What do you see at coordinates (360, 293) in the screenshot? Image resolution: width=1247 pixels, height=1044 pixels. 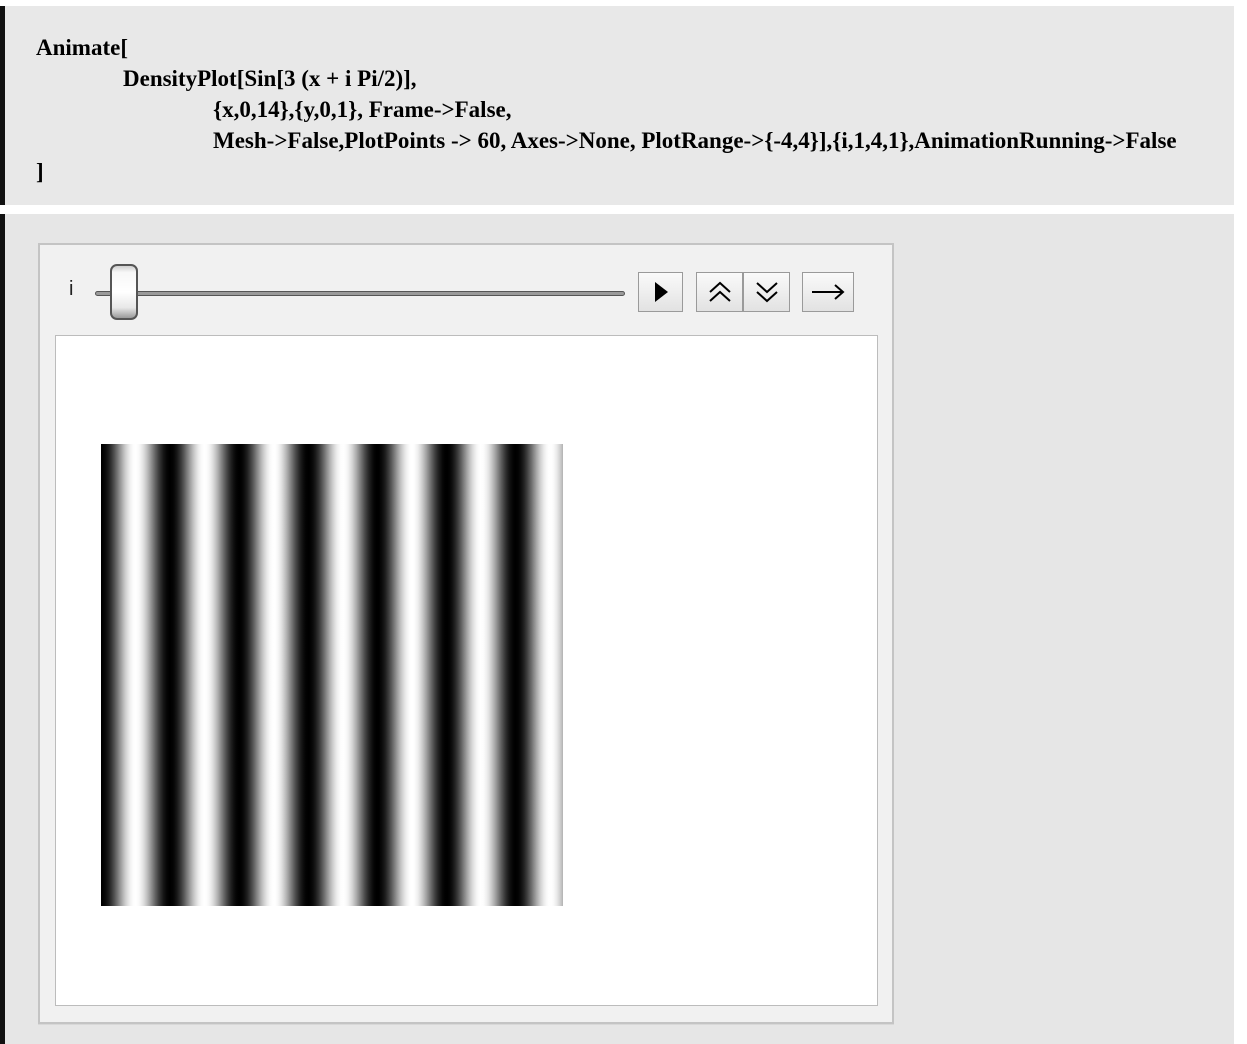 I see `animation-slider-track` at bounding box center [360, 293].